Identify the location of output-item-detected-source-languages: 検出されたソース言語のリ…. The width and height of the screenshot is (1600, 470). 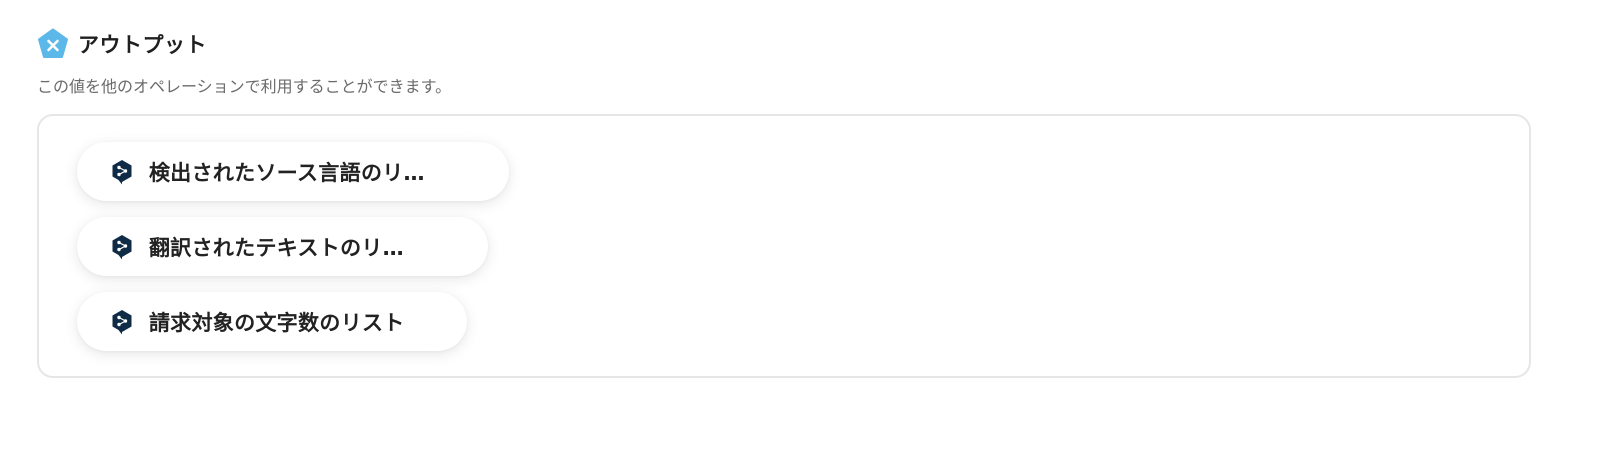
(293, 171).